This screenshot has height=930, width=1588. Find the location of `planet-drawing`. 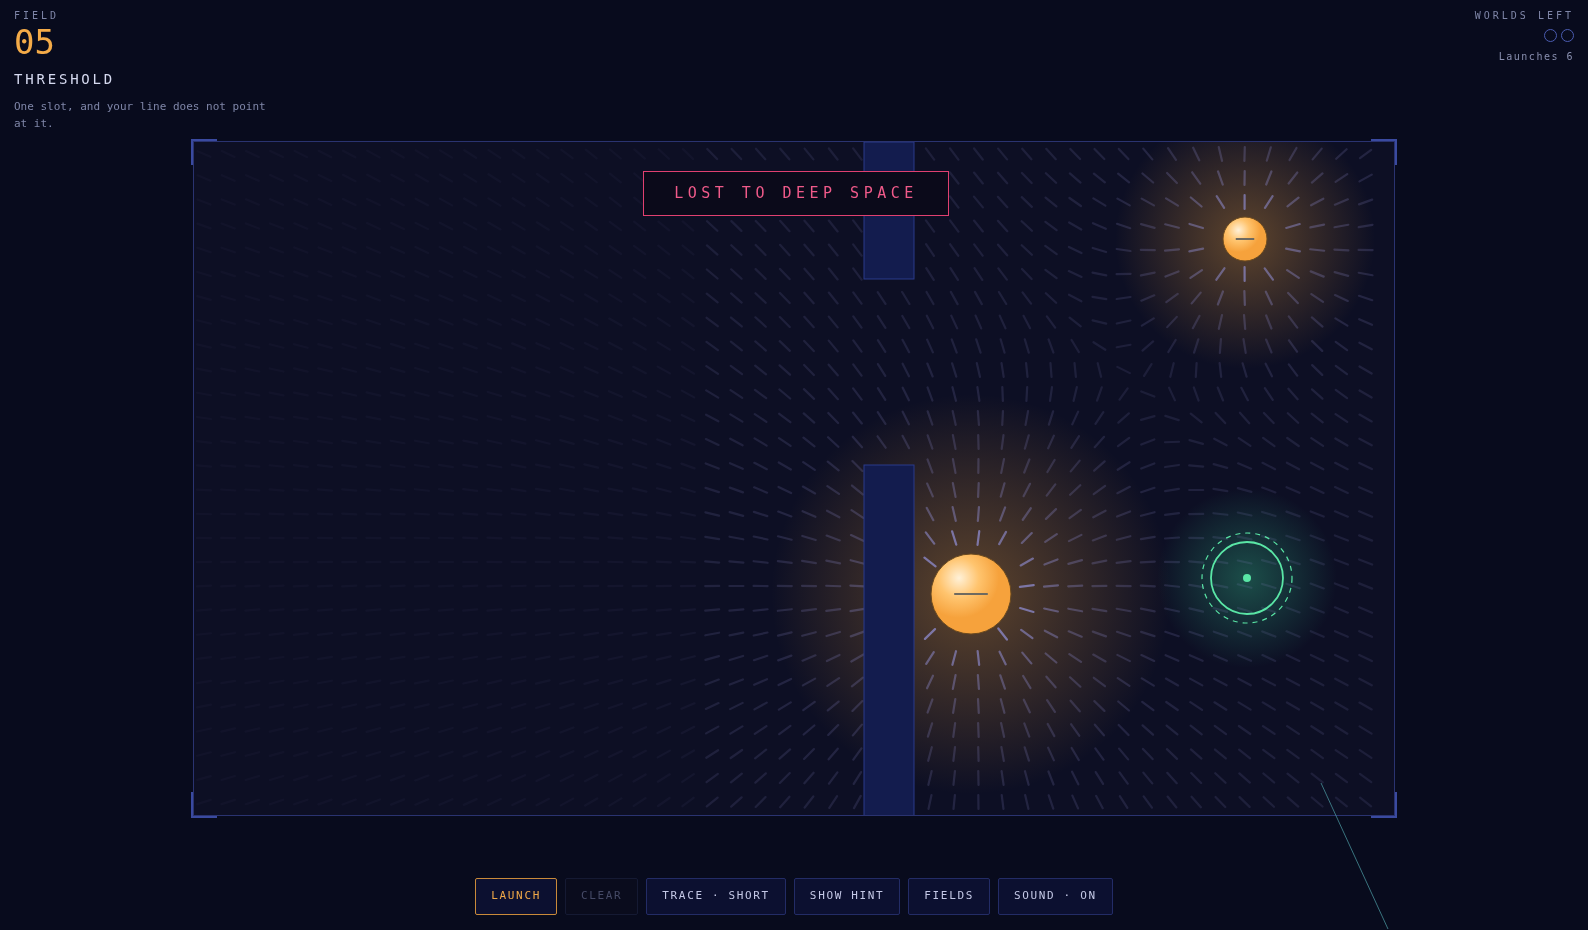

planet-drawing is located at coordinates (1245, 239).